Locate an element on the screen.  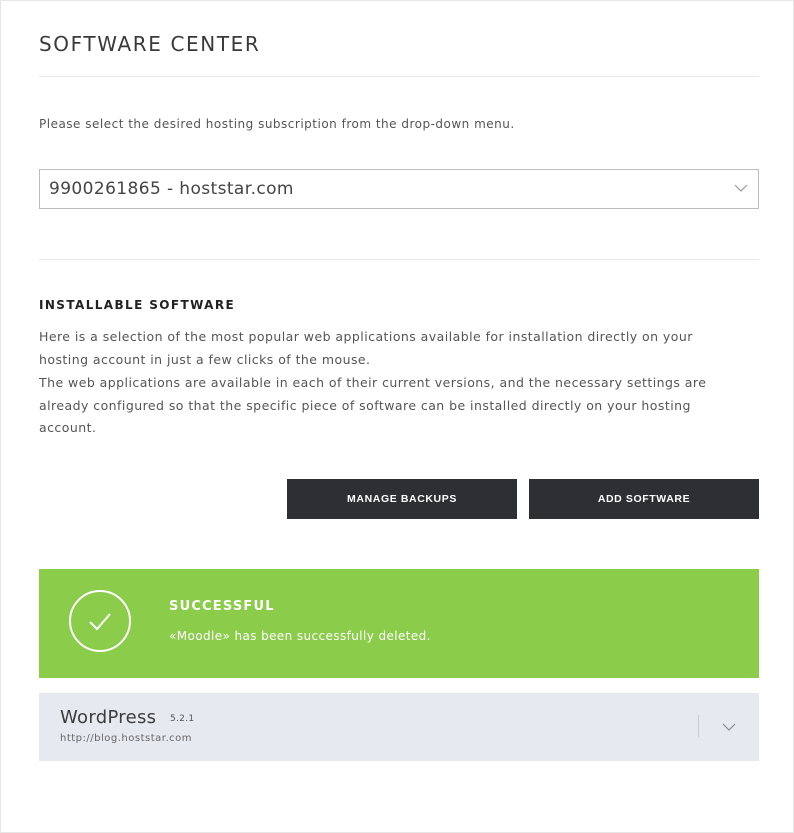
installable-software-heading: INSTALLABLE SOFTWARE is located at coordinates (137, 305).